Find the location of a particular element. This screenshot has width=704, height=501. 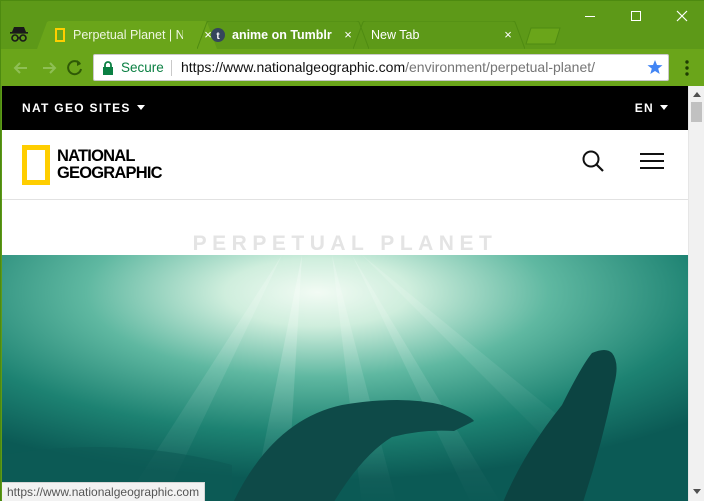

close-window-button is located at coordinates (681, 16).